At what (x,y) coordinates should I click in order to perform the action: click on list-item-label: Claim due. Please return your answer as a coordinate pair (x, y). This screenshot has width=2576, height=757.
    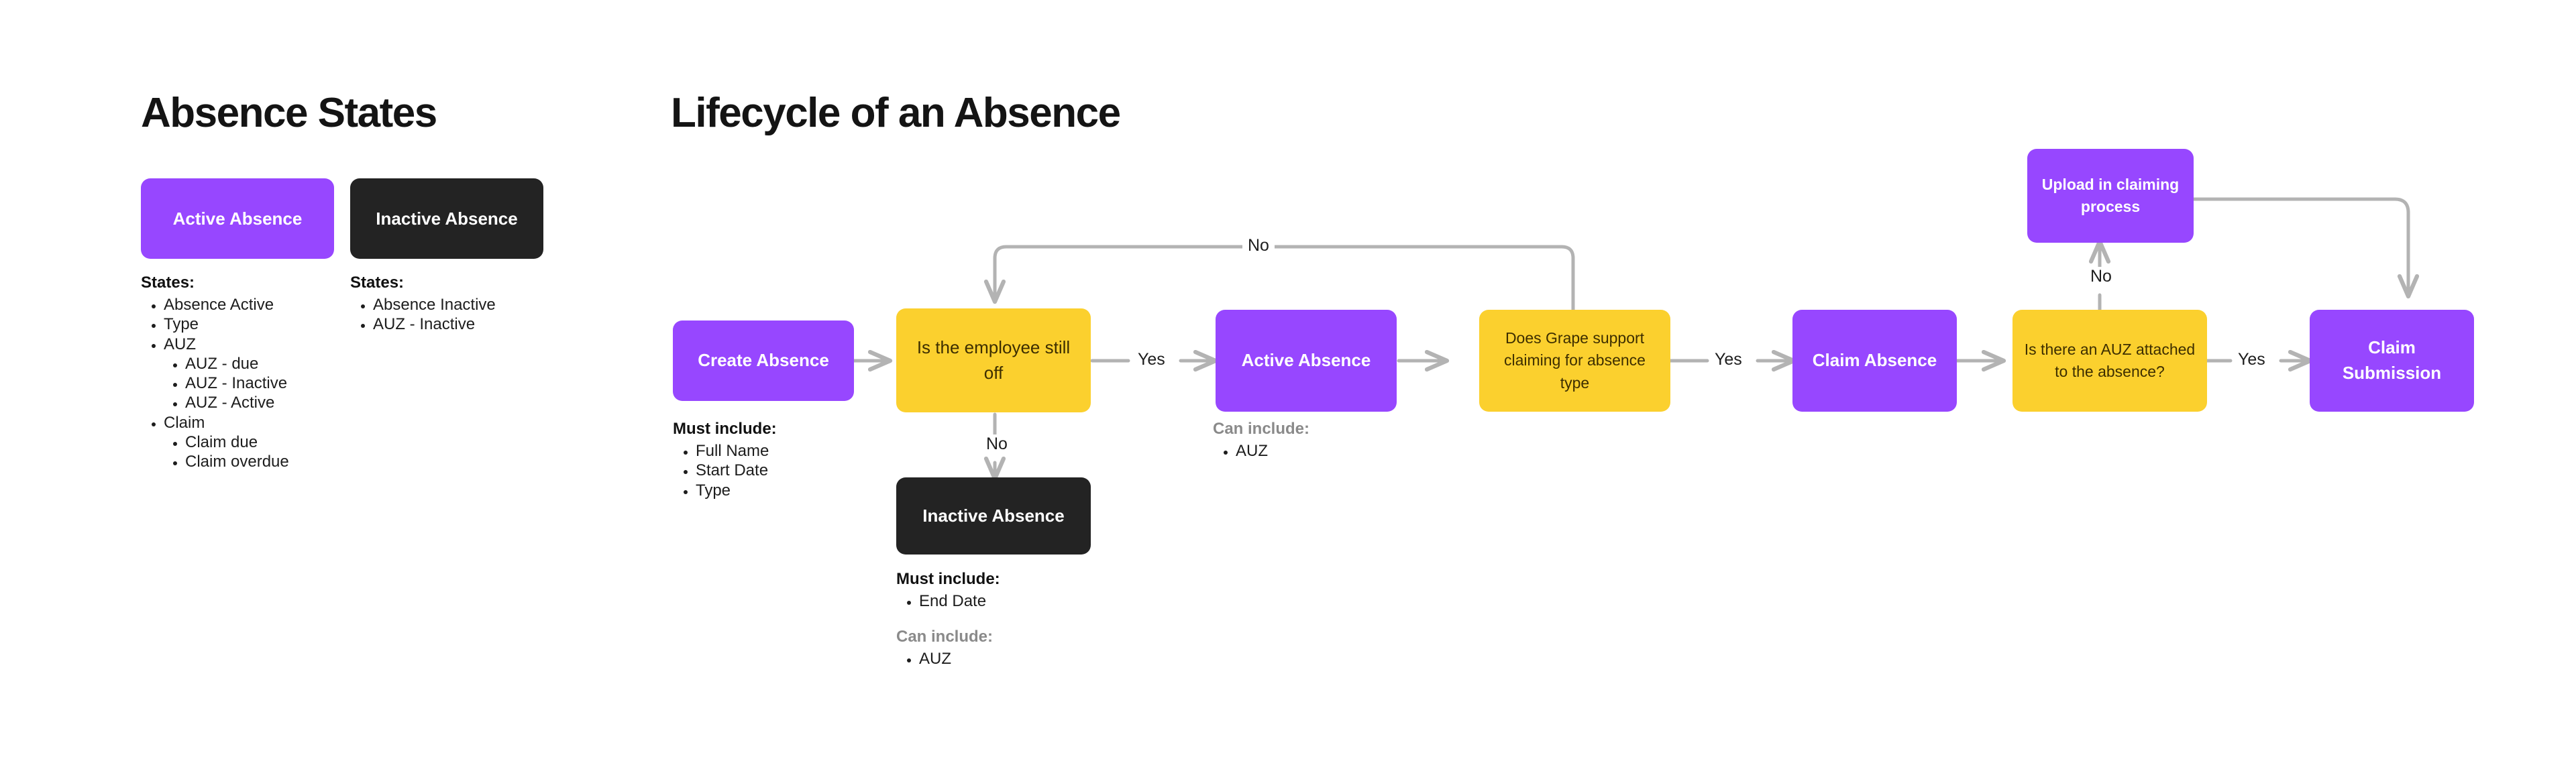
    Looking at the image, I should click on (221, 441).